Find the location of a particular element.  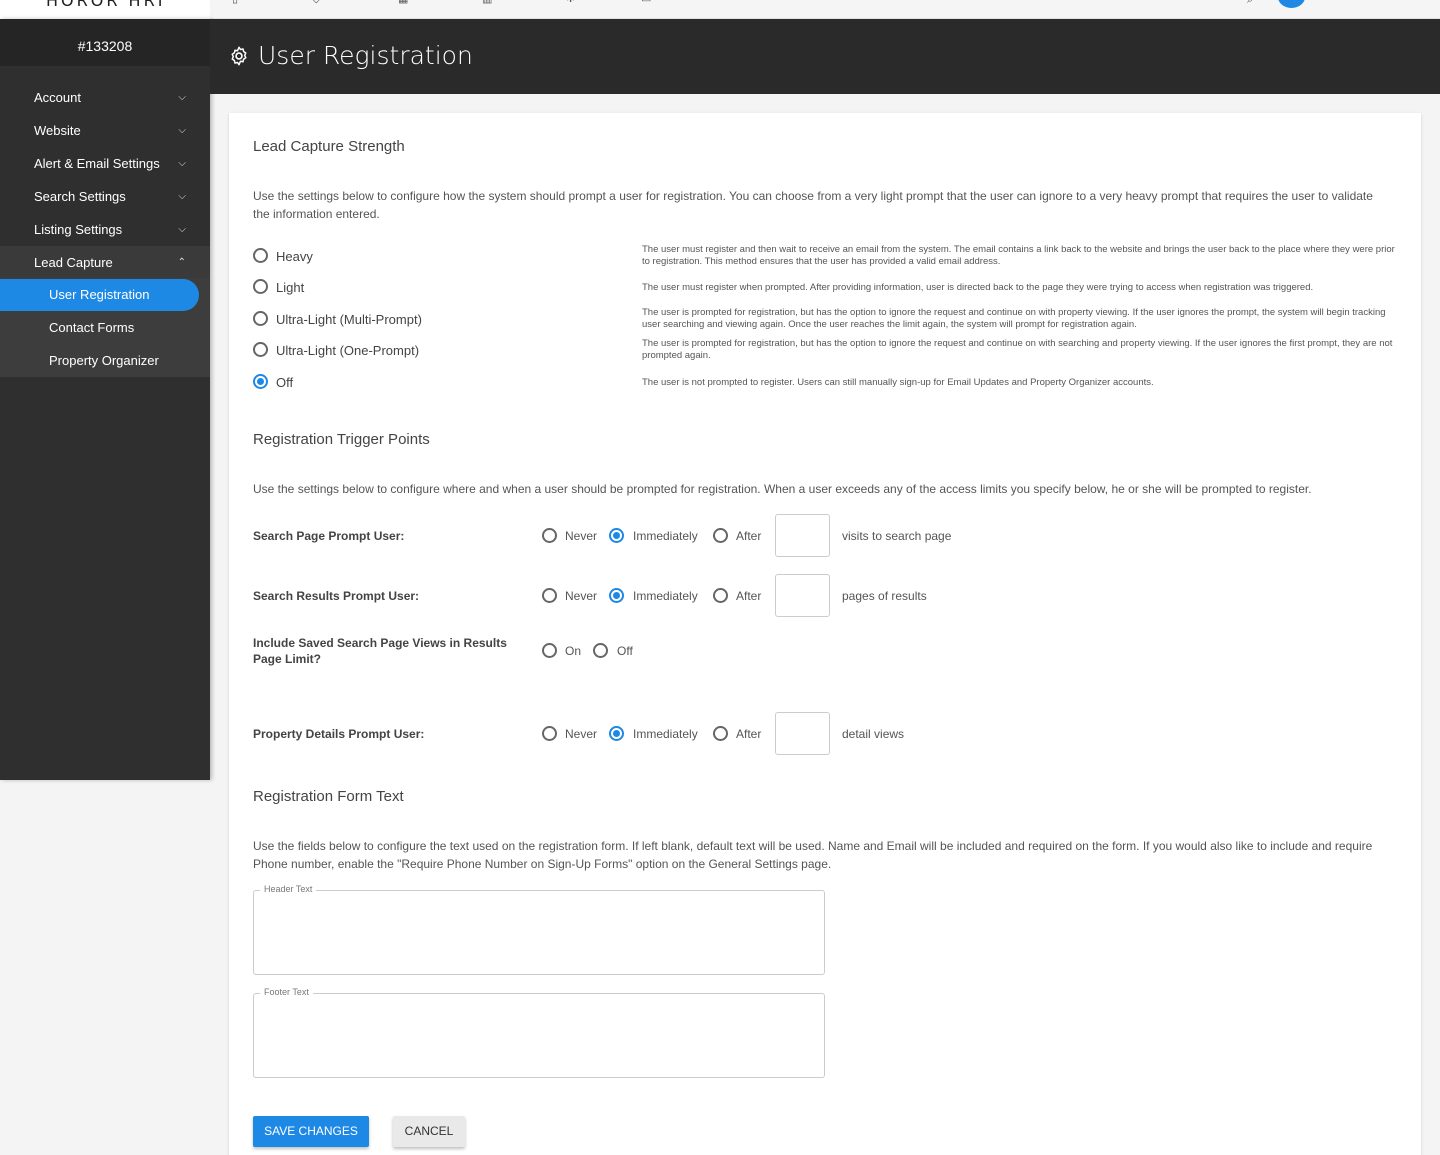

sidebar-item-alert-email-settings: Alert & Email Settings ⌵ is located at coordinates (105, 163).